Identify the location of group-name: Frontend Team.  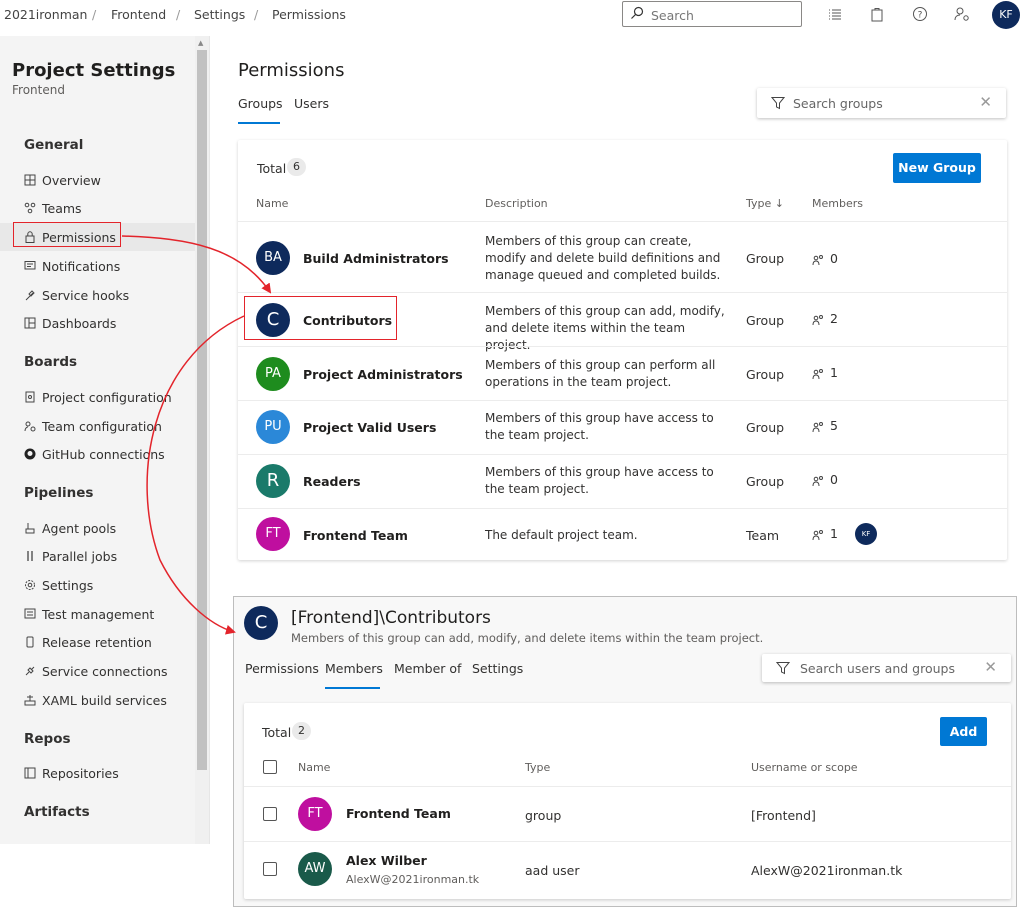
(355, 535).